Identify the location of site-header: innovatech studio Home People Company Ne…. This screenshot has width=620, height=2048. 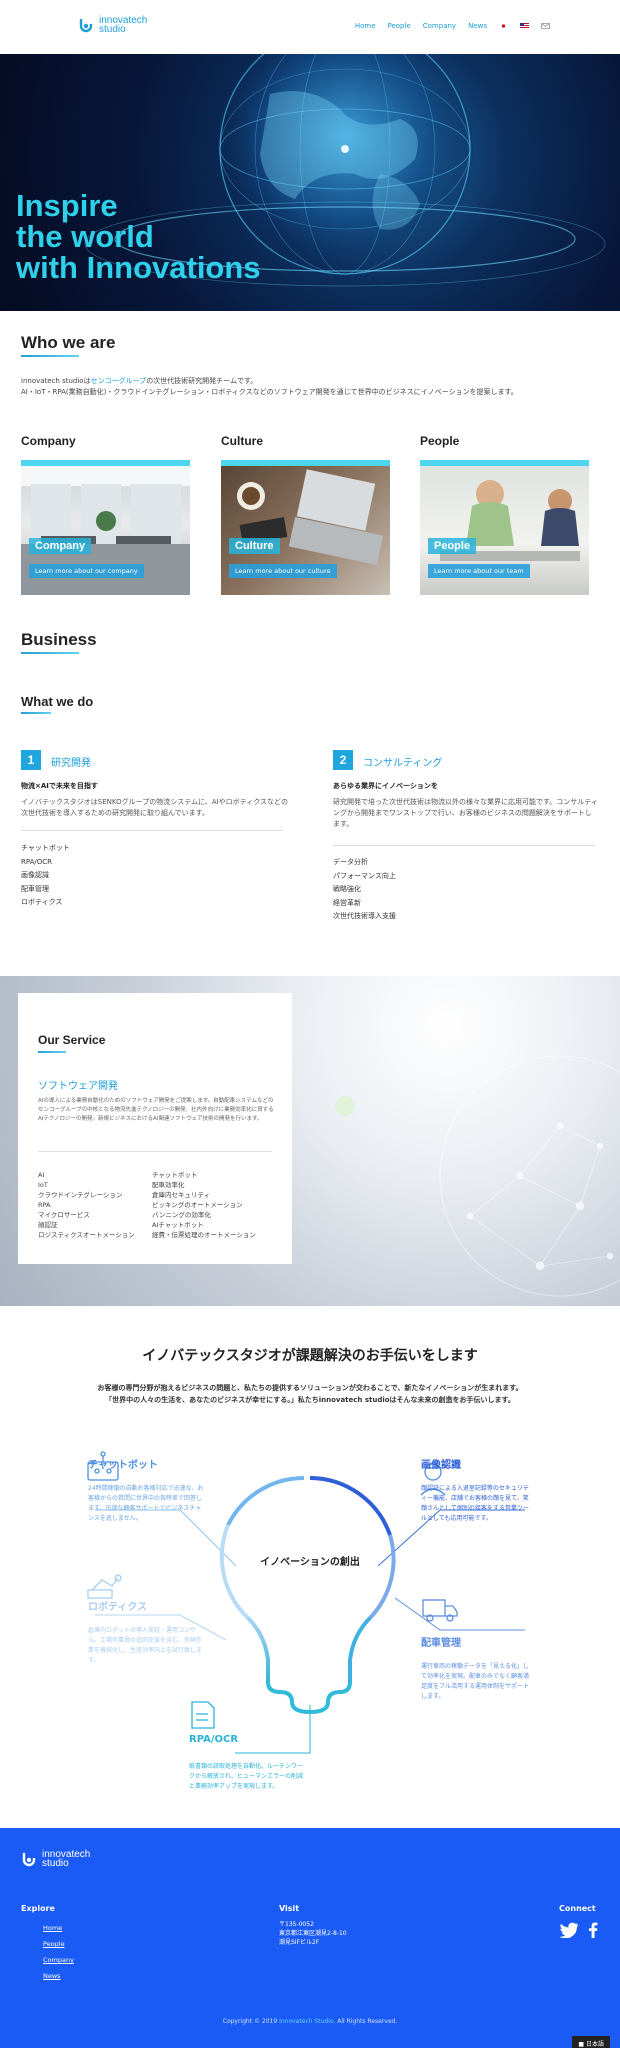
(310, 27).